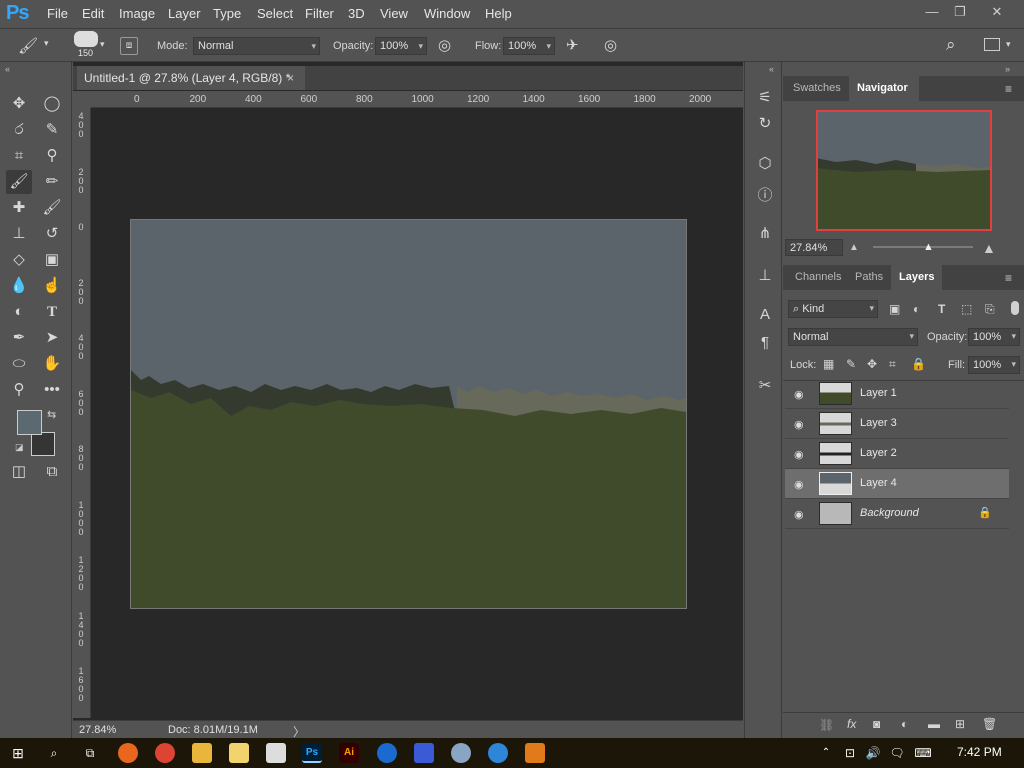  I want to click on move-tool-icon: ✥, so click(19, 104).